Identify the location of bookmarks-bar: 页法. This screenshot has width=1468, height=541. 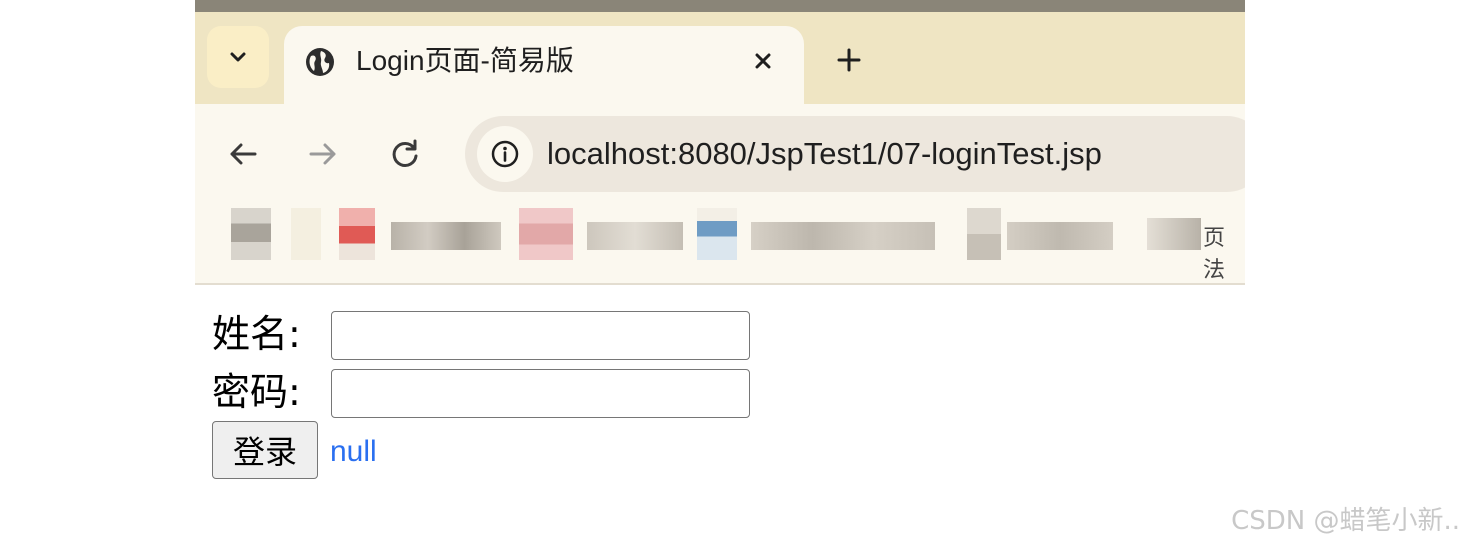
(720, 245).